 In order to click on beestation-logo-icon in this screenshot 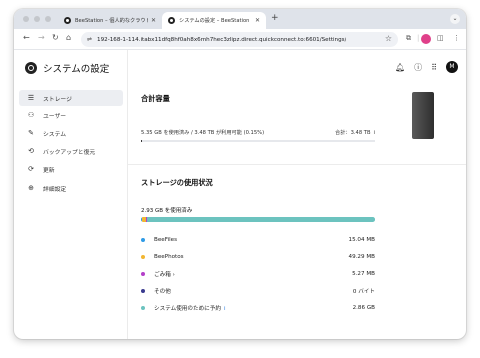, I will do `click(31, 68)`.